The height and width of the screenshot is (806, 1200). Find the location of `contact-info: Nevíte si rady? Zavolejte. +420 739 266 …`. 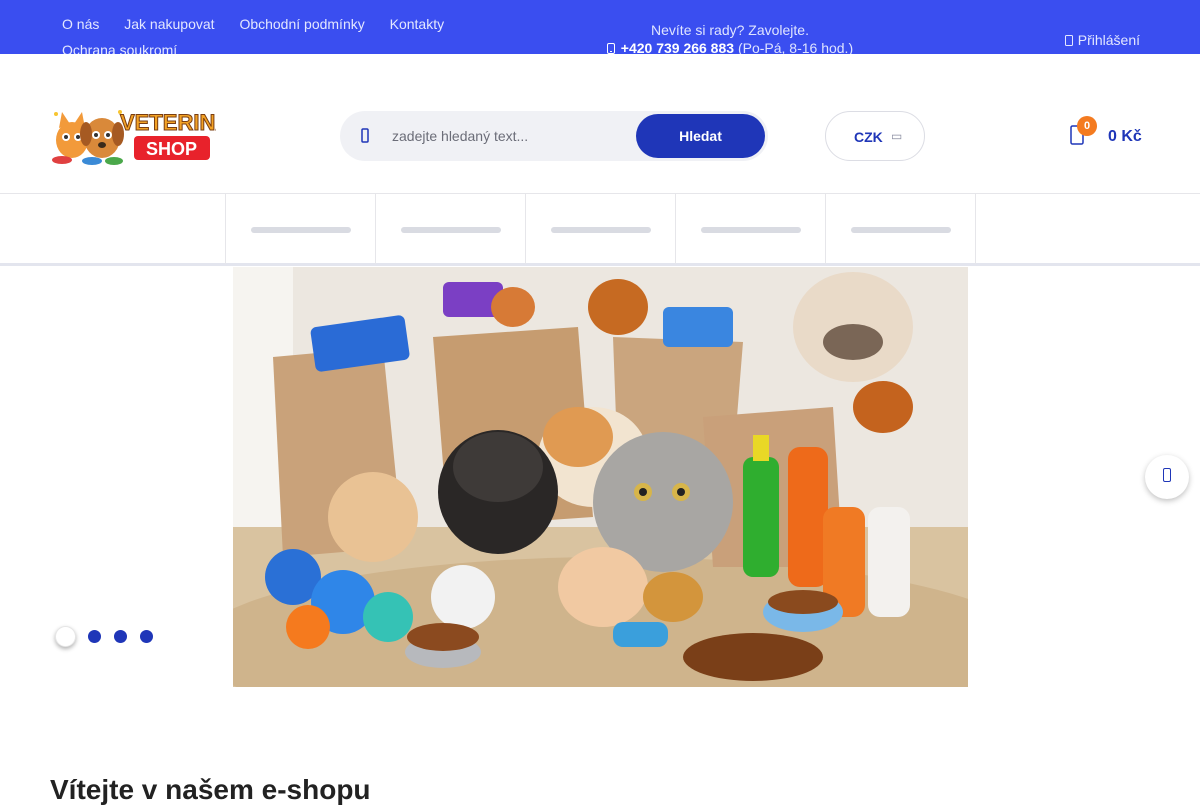

contact-info: Nevíte si rady? Zavolejte. +420 739 266 … is located at coordinates (730, 39).